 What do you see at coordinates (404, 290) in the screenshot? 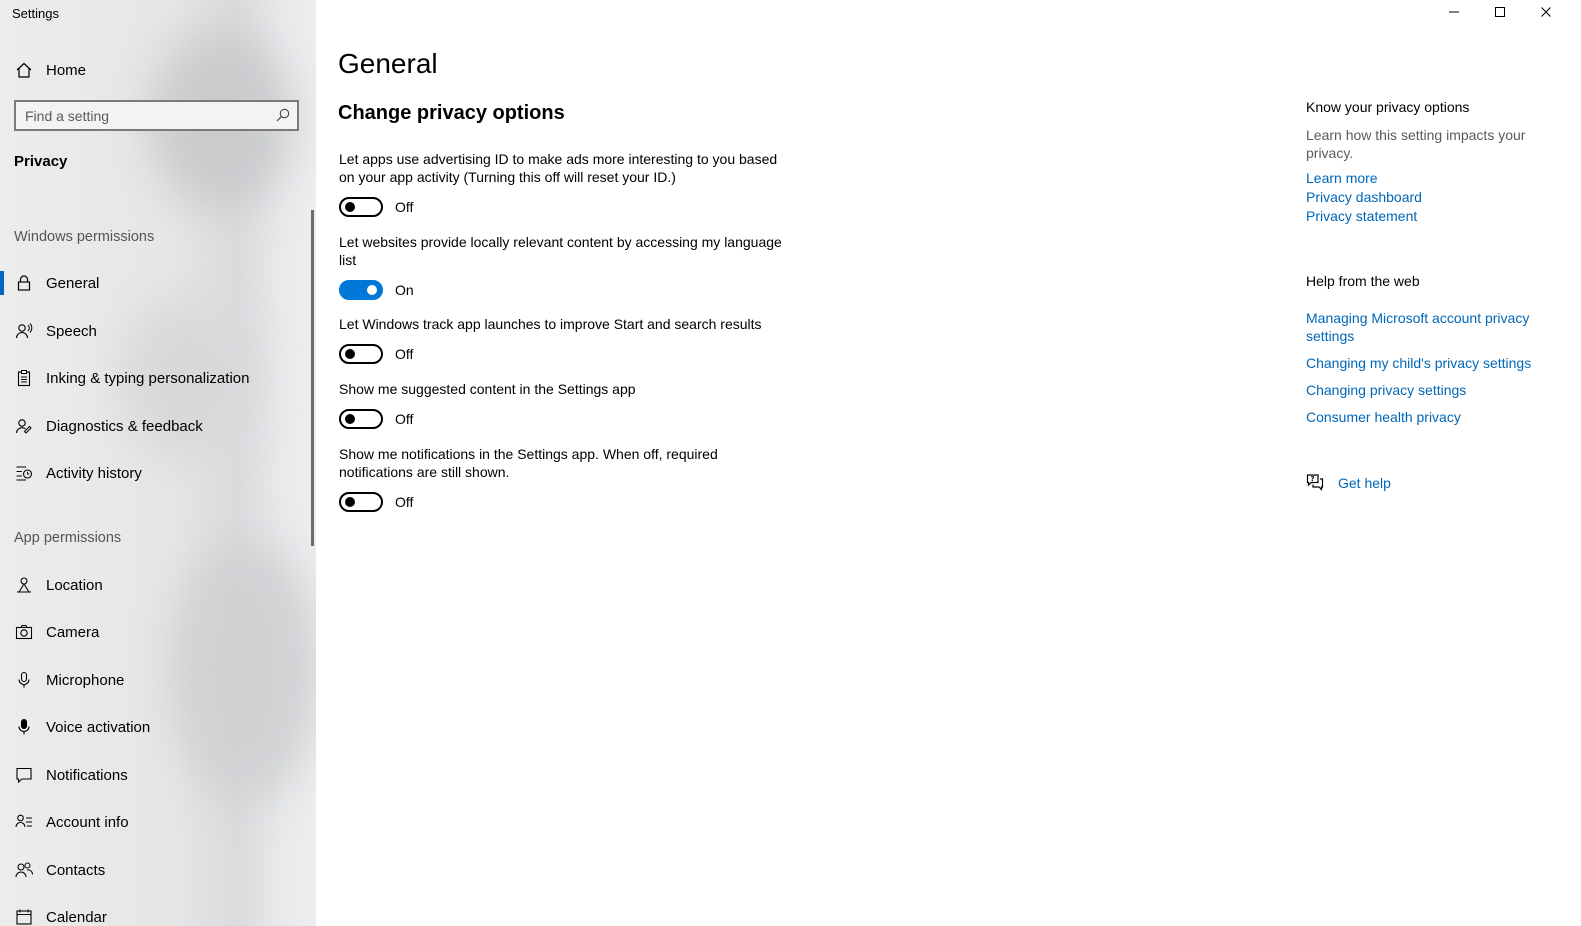
I see `toggle-state-label: On` at bounding box center [404, 290].